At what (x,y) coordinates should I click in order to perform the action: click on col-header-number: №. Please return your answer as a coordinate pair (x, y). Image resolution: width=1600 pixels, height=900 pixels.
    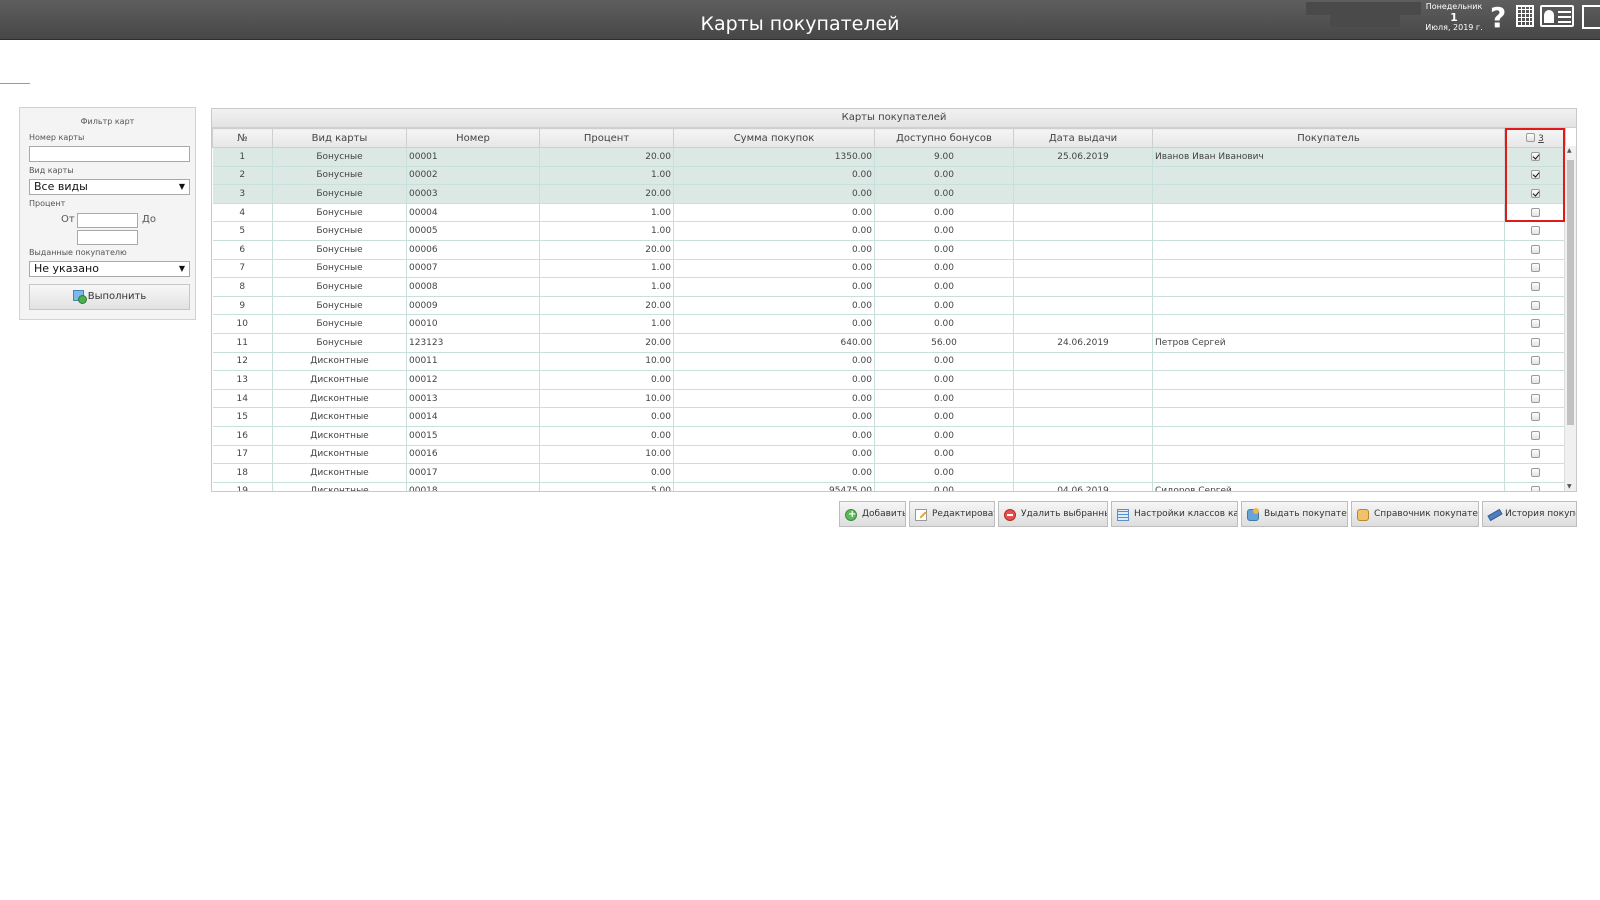
    Looking at the image, I should click on (242, 138).